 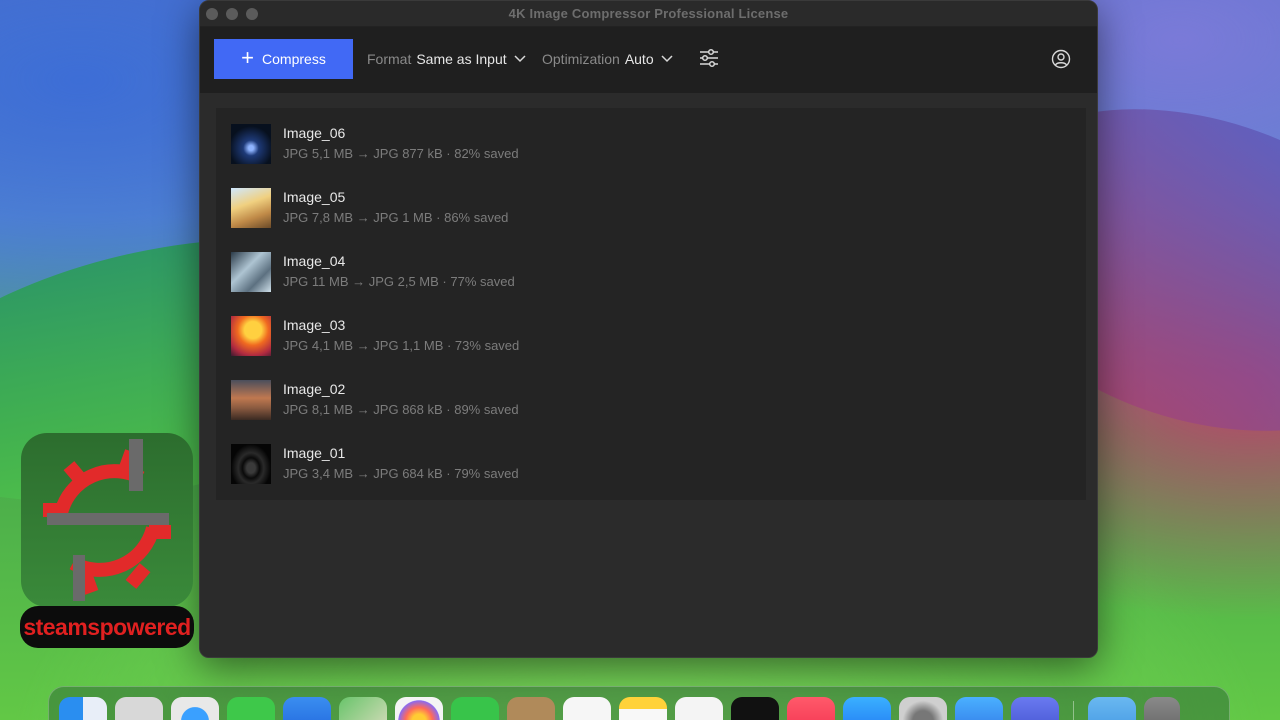 I want to click on notes-icon, so click(x=643, y=708).